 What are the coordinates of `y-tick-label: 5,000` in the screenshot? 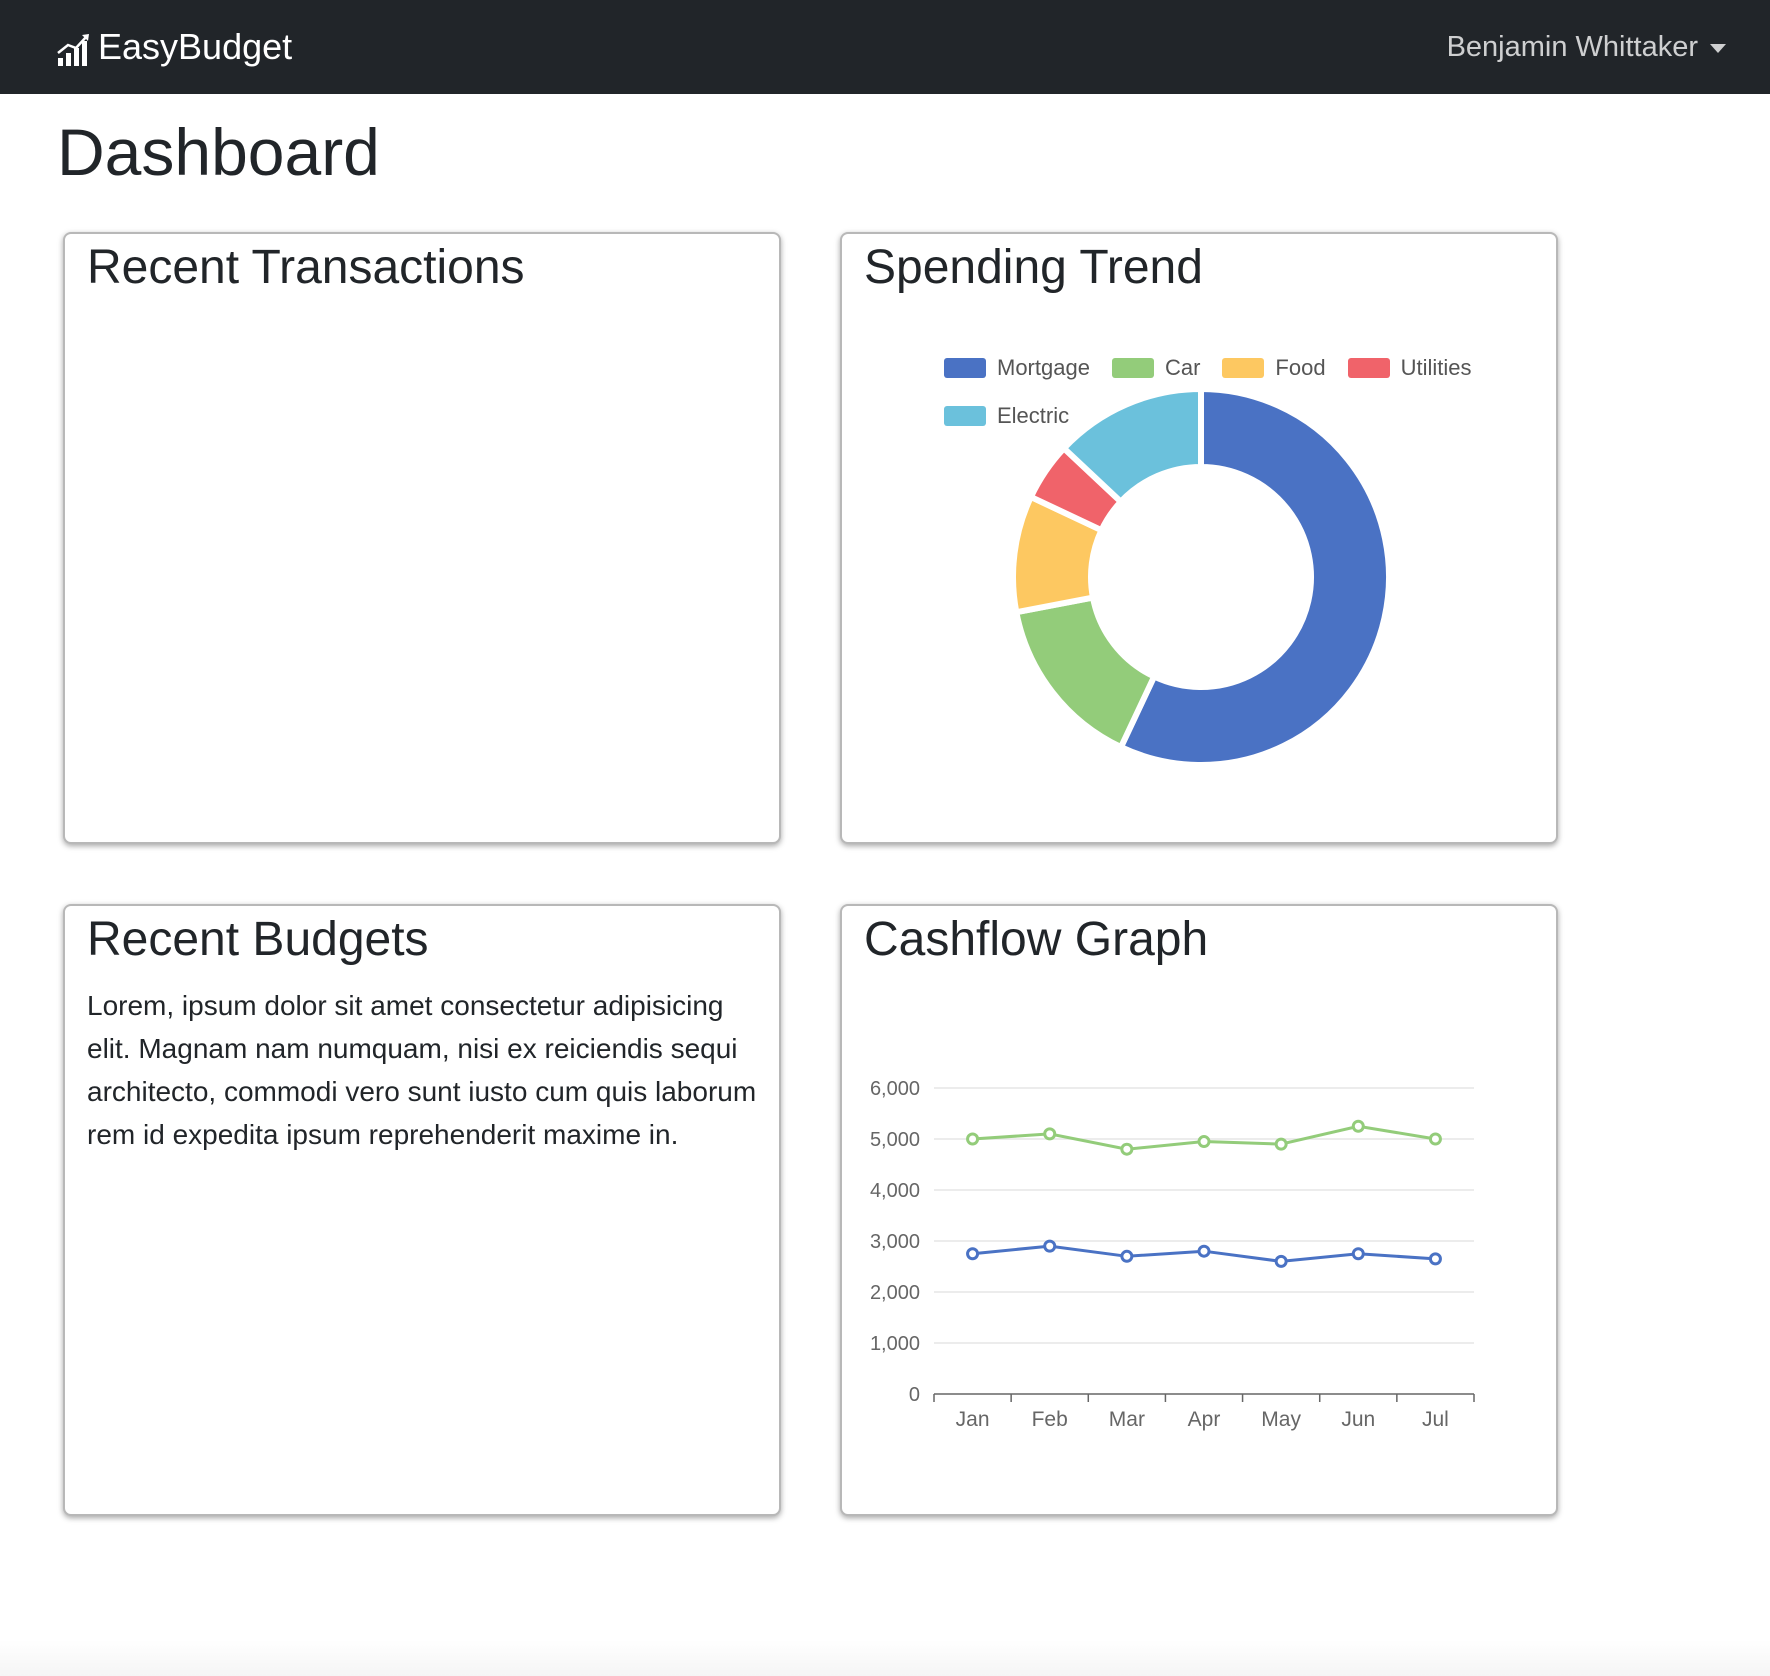 It's located at (895, 1140).